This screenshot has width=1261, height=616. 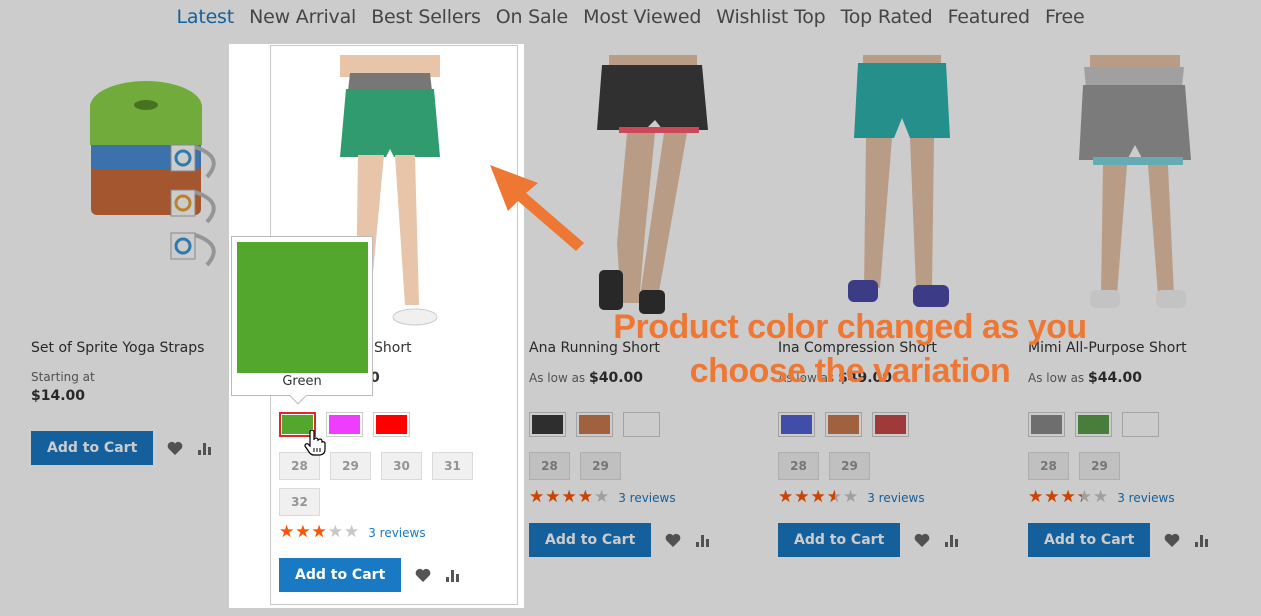 What do you see at coordinates (850, 327) in the screenshot?
I see `annotation-line-1: Product color changed as you` at bounding box center [850, 327].